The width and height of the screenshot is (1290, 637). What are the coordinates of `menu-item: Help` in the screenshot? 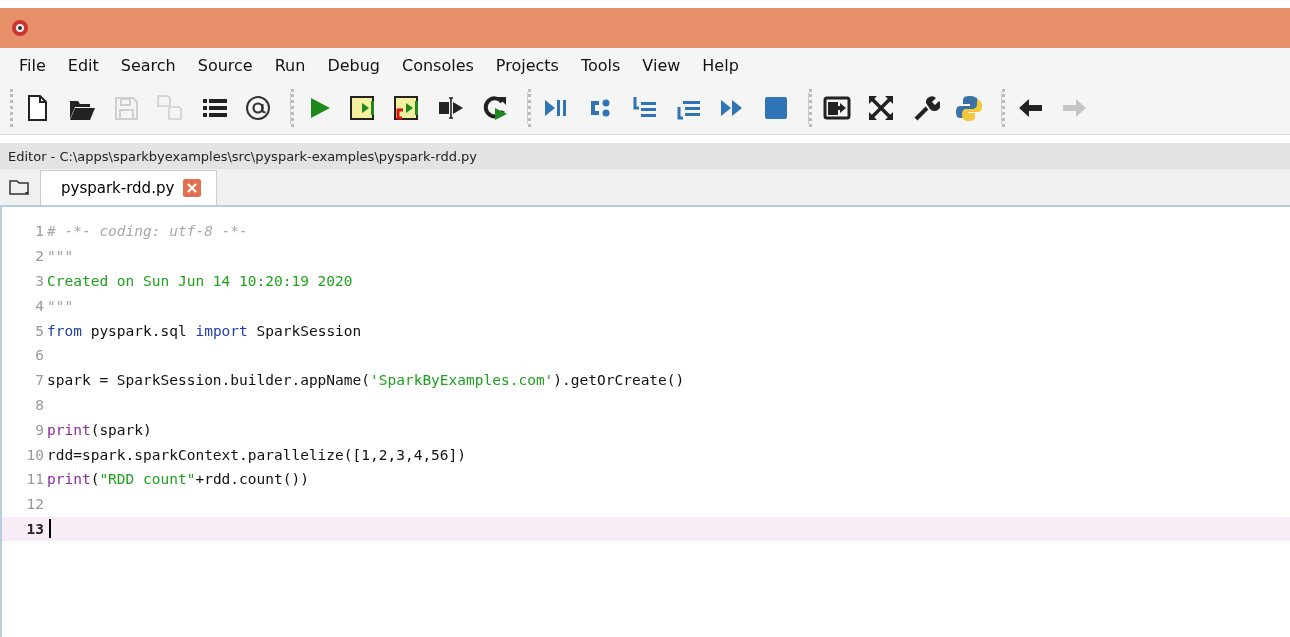 It's located at (720, 65).